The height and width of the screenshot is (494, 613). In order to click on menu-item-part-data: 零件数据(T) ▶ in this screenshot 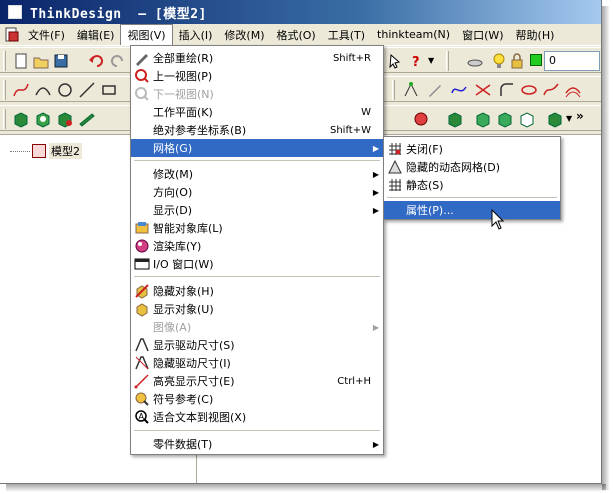, I will do `click(257, 444)`.